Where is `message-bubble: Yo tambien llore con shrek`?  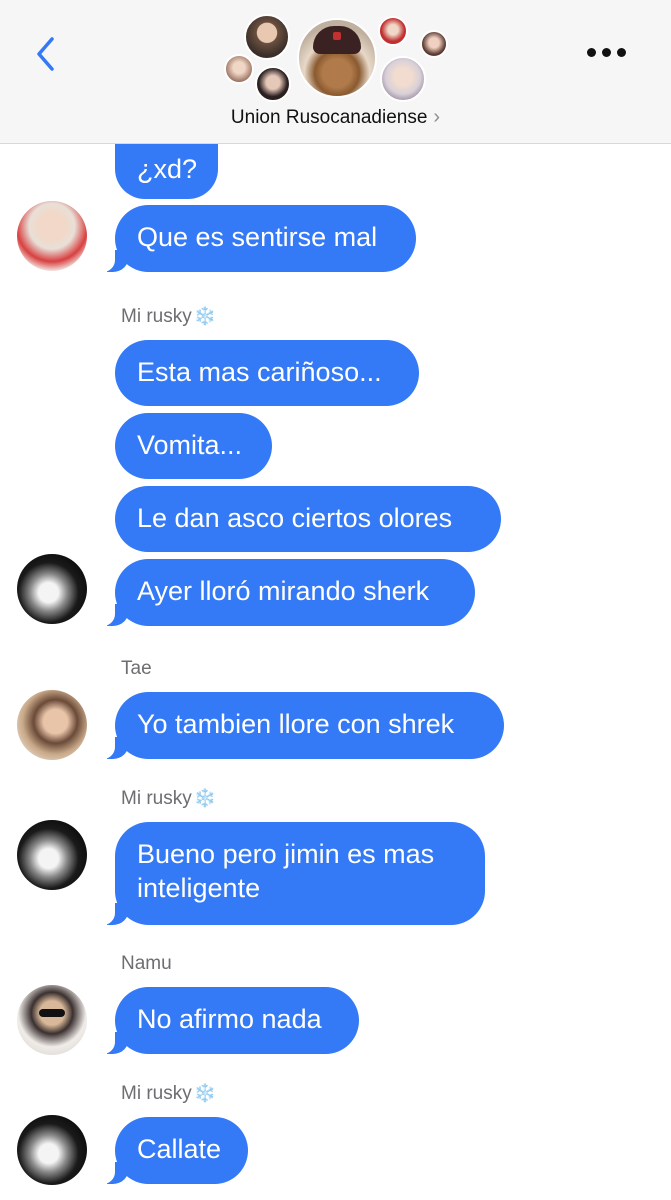
message-bubble: Yo tambien llore con shrek is located at coordinates (303, 725).